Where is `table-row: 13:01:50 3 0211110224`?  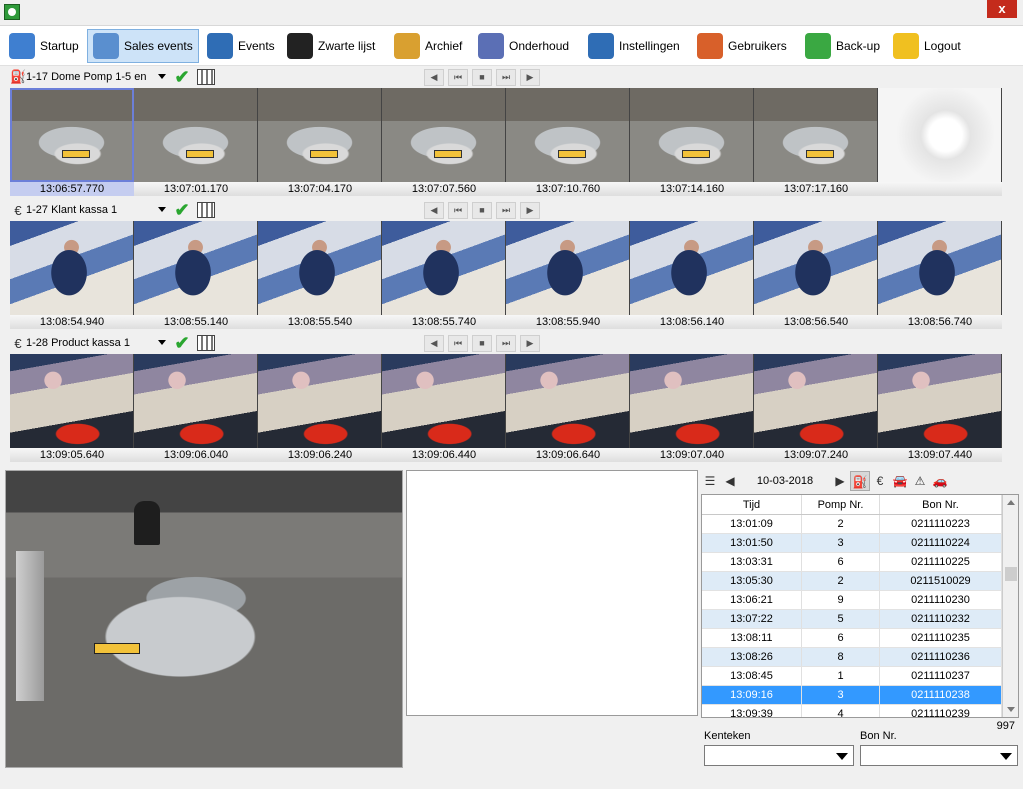 table-row: 13:01:50 3 0211110224 is located at coordinates (860, 543).